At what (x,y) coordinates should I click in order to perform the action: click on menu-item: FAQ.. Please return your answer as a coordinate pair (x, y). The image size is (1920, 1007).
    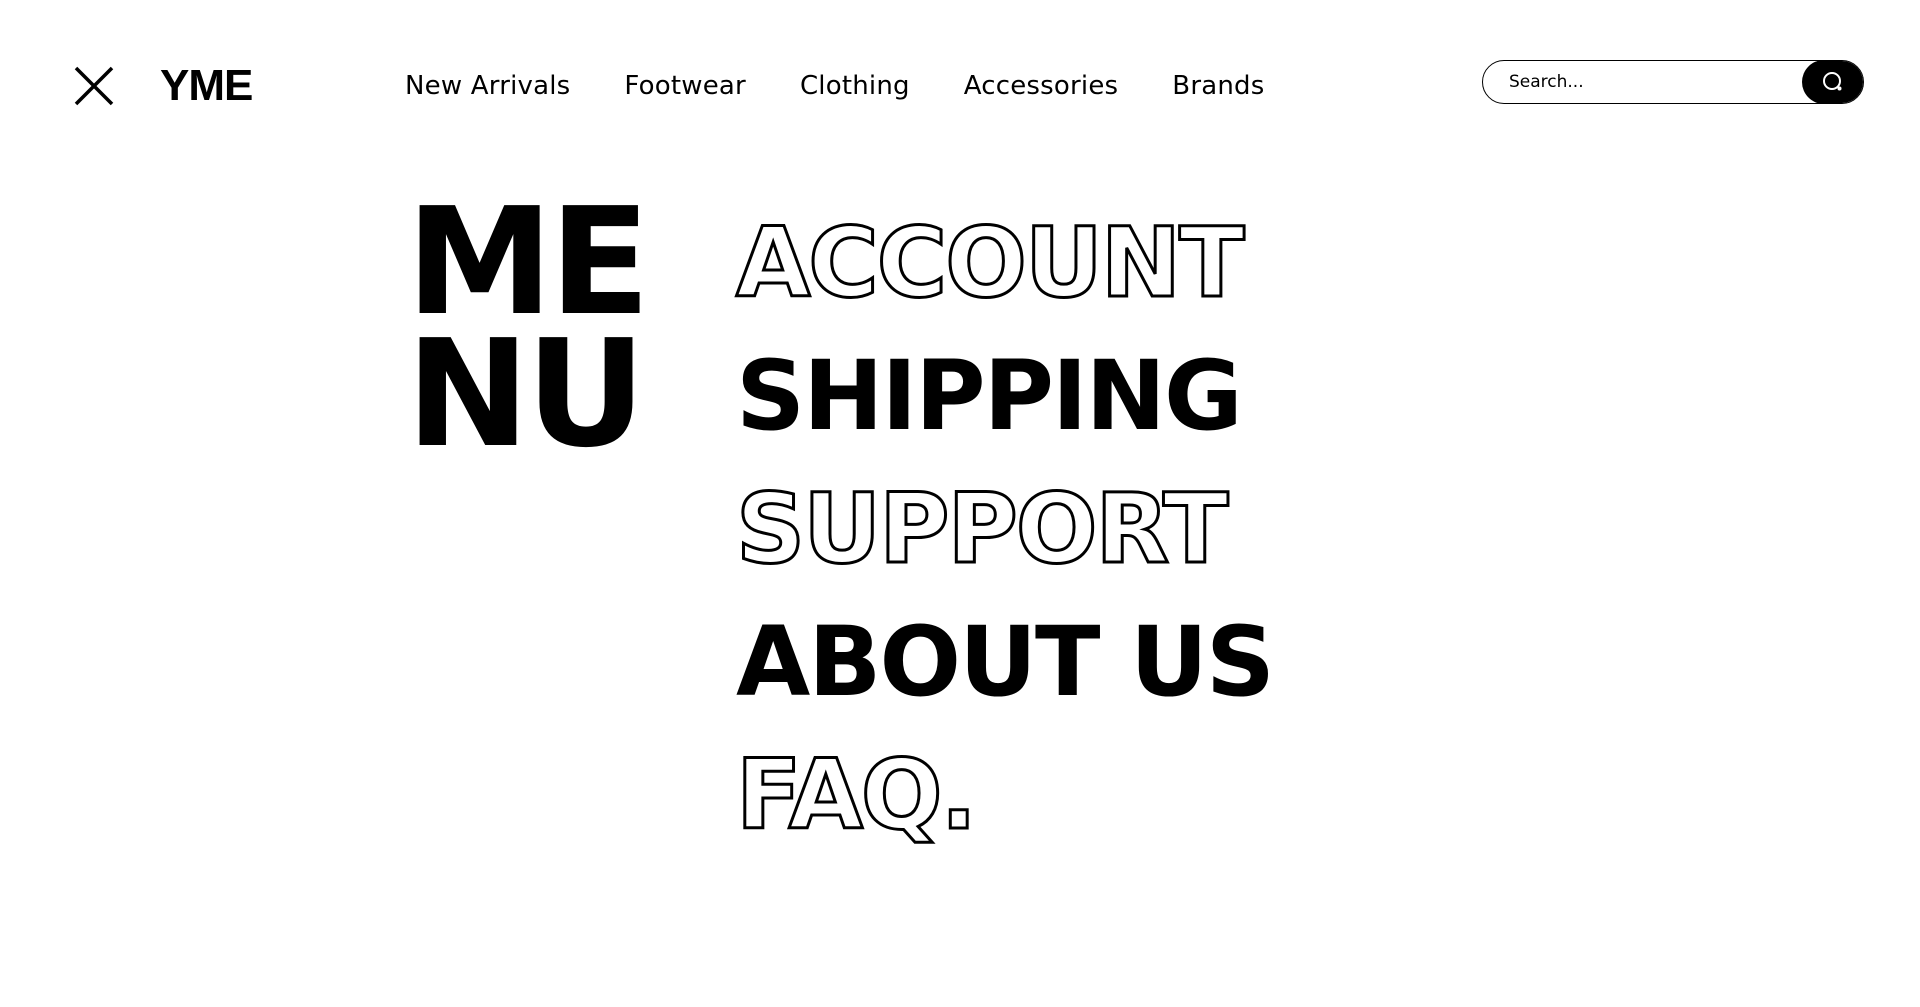
    Looking at the image, I should click on (1004, 794).